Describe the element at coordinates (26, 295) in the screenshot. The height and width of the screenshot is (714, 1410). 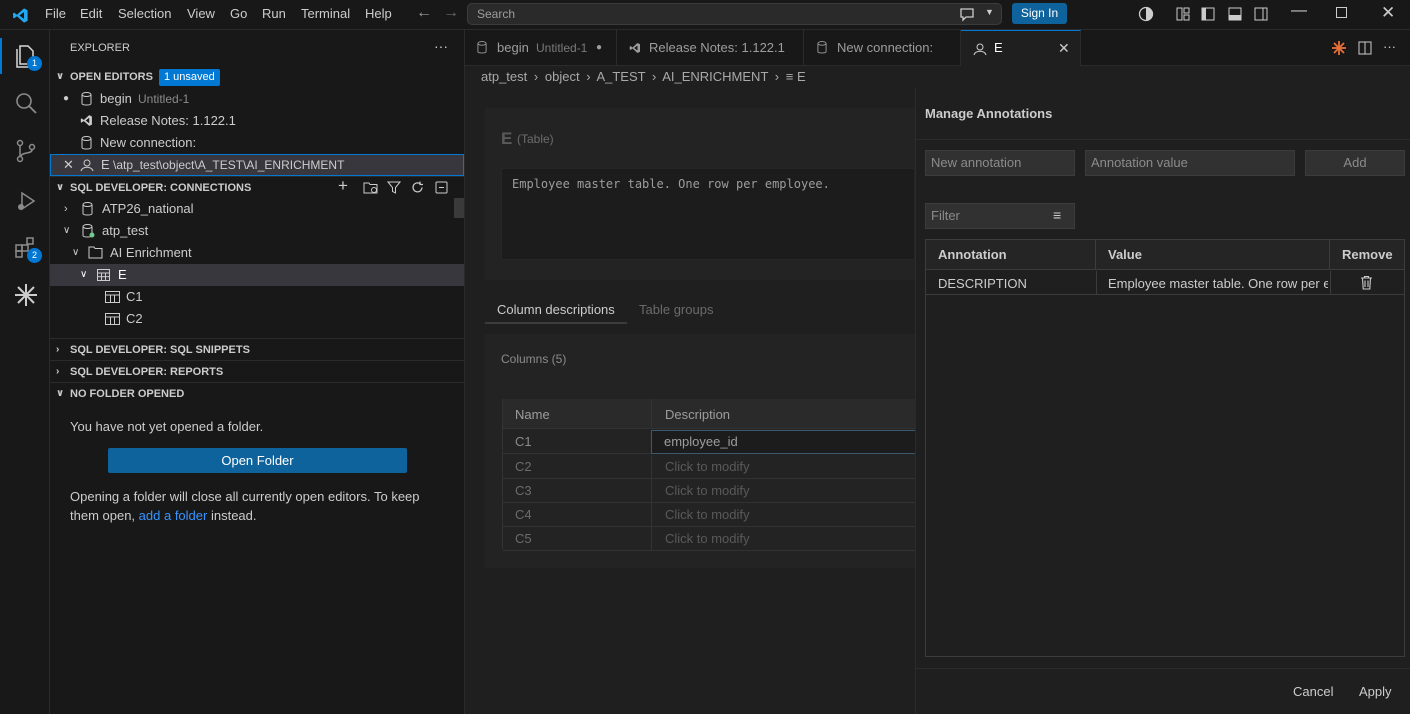
I see `sql-developer-icon` at that location.